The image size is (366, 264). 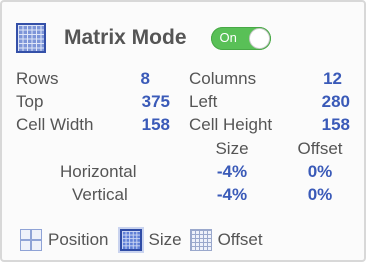 I want to click on top-label: Top, so click(x=30, y=101).